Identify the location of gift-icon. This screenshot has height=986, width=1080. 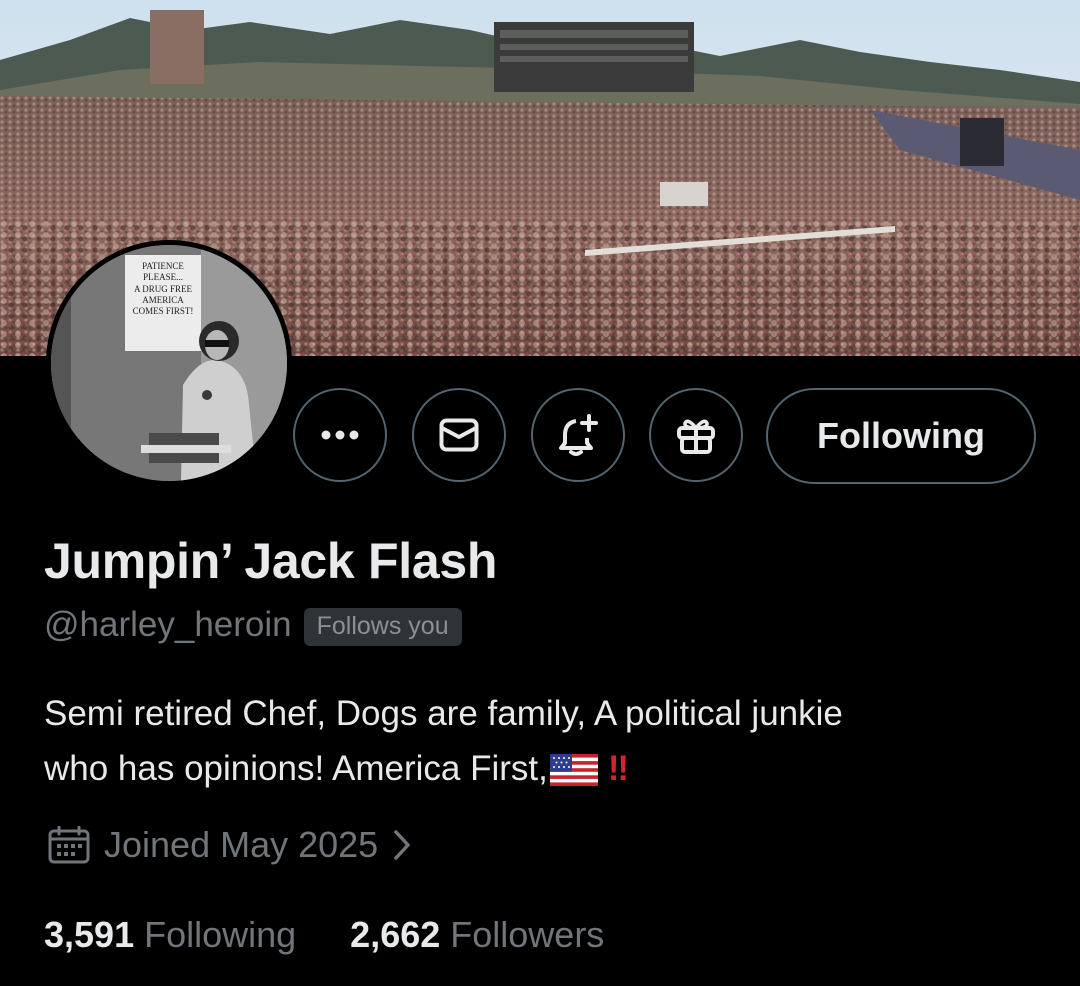
(696, 436).